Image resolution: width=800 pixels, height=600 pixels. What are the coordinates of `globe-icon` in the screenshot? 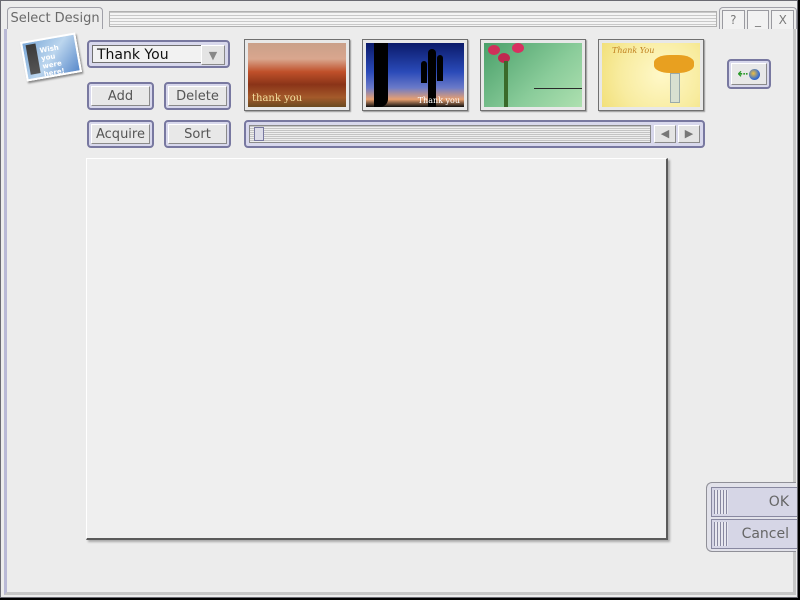 It's located at (755, 74).